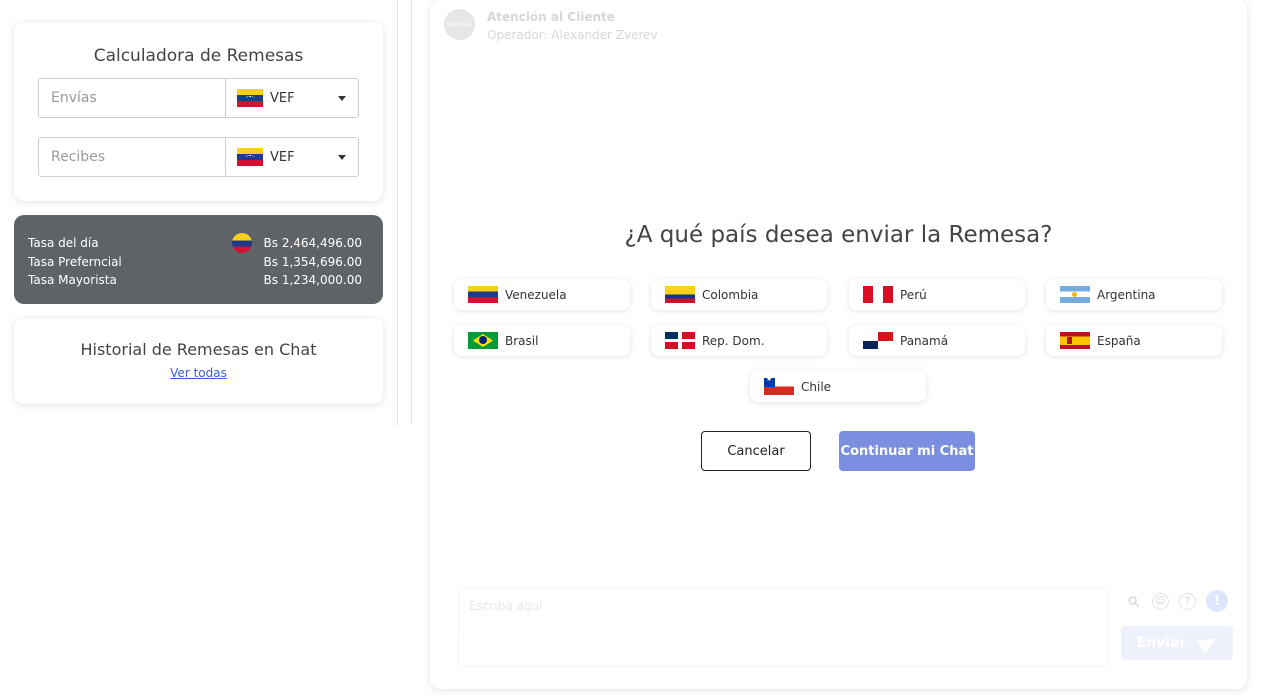 The height and width of the screenshot is (698, 1280). I want to click on paper-plane-icon, so click(1209, 643).